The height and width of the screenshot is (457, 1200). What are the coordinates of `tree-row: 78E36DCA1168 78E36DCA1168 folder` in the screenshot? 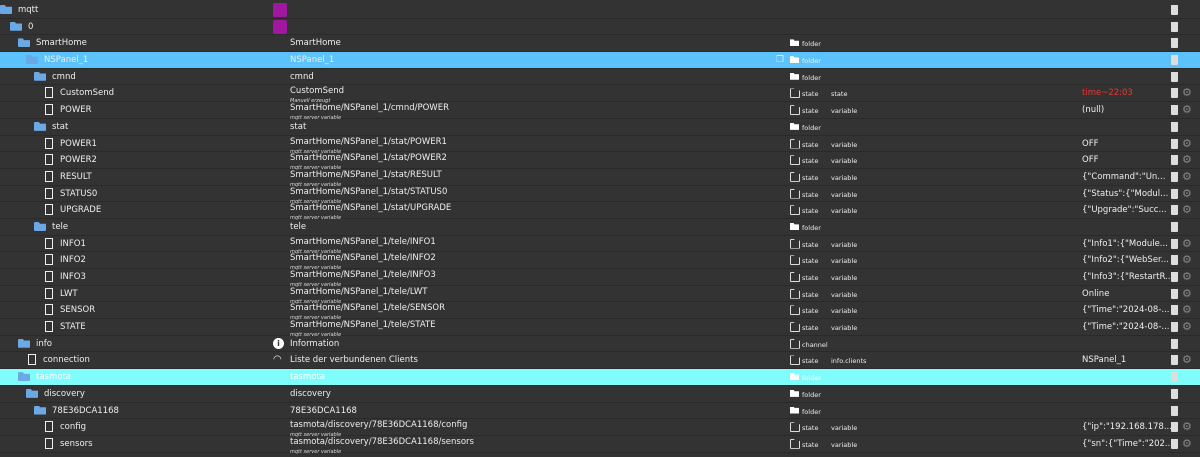 It's located at (600, 411).